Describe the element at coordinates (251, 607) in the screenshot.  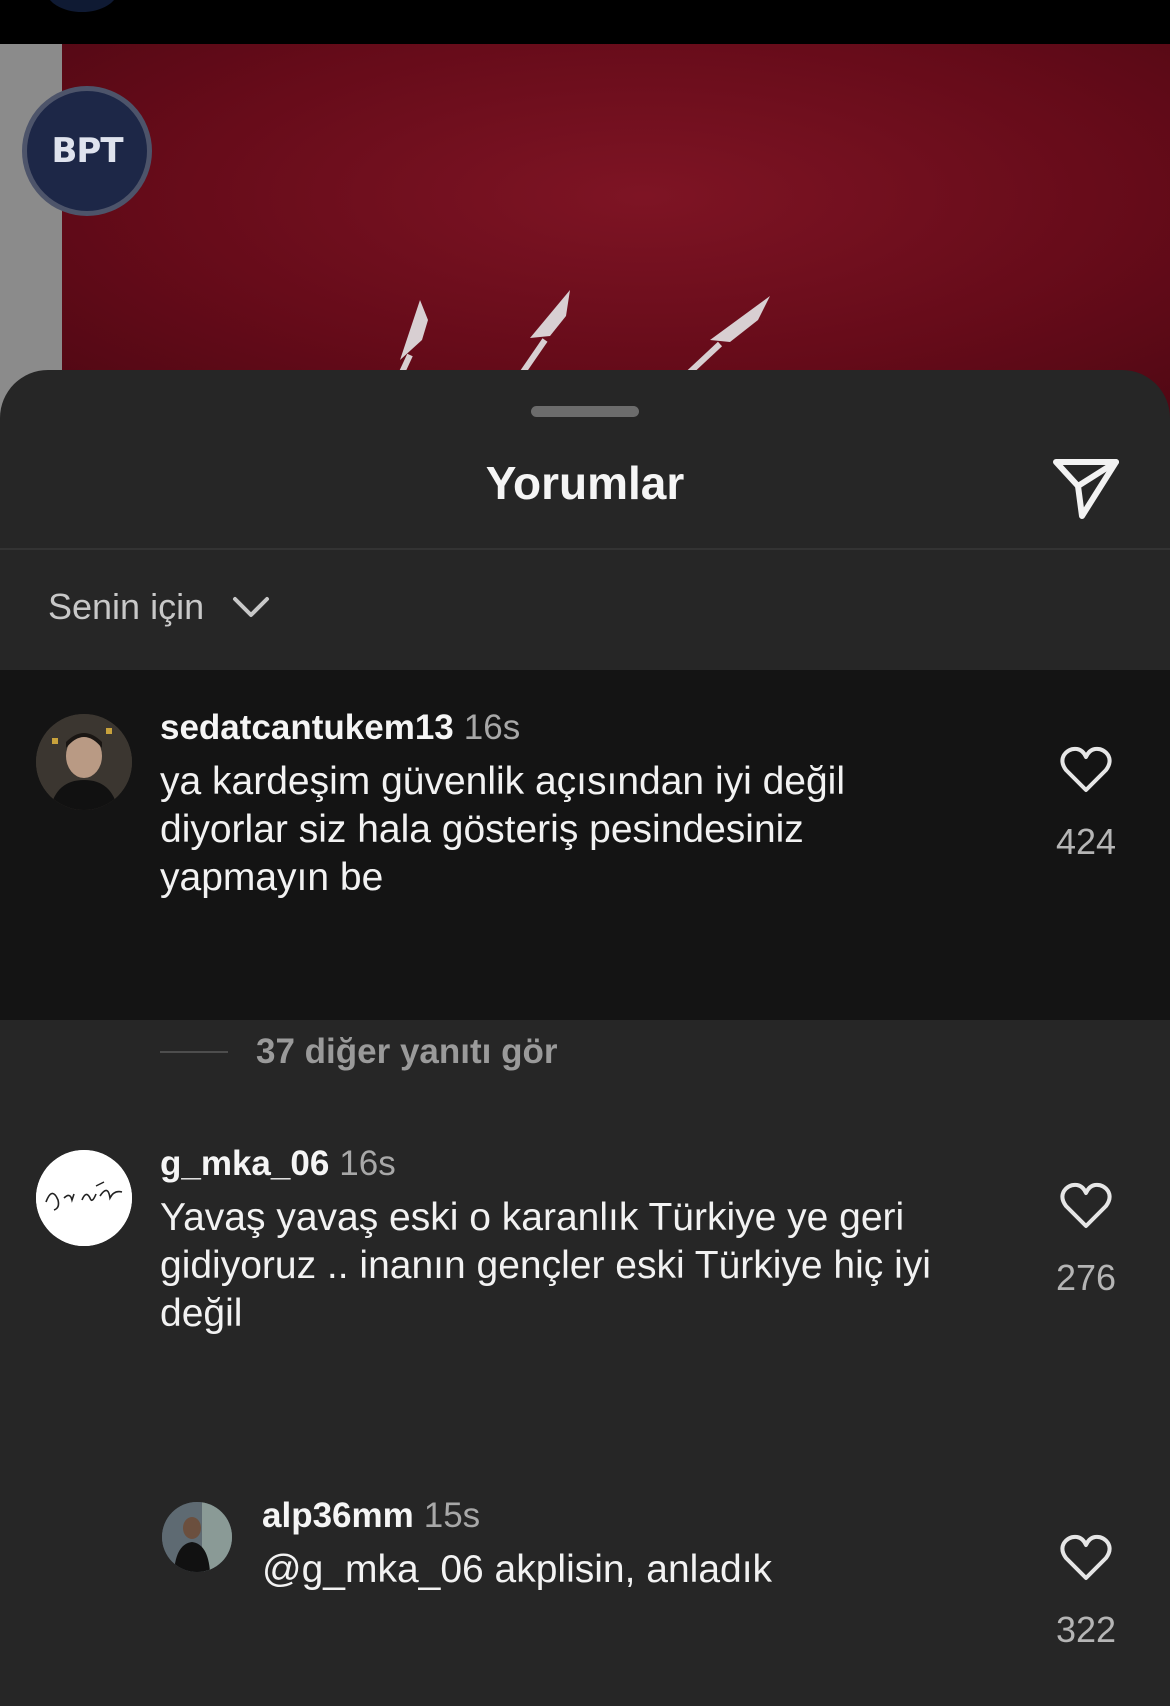
I see `chevron-down-icon` at that location.